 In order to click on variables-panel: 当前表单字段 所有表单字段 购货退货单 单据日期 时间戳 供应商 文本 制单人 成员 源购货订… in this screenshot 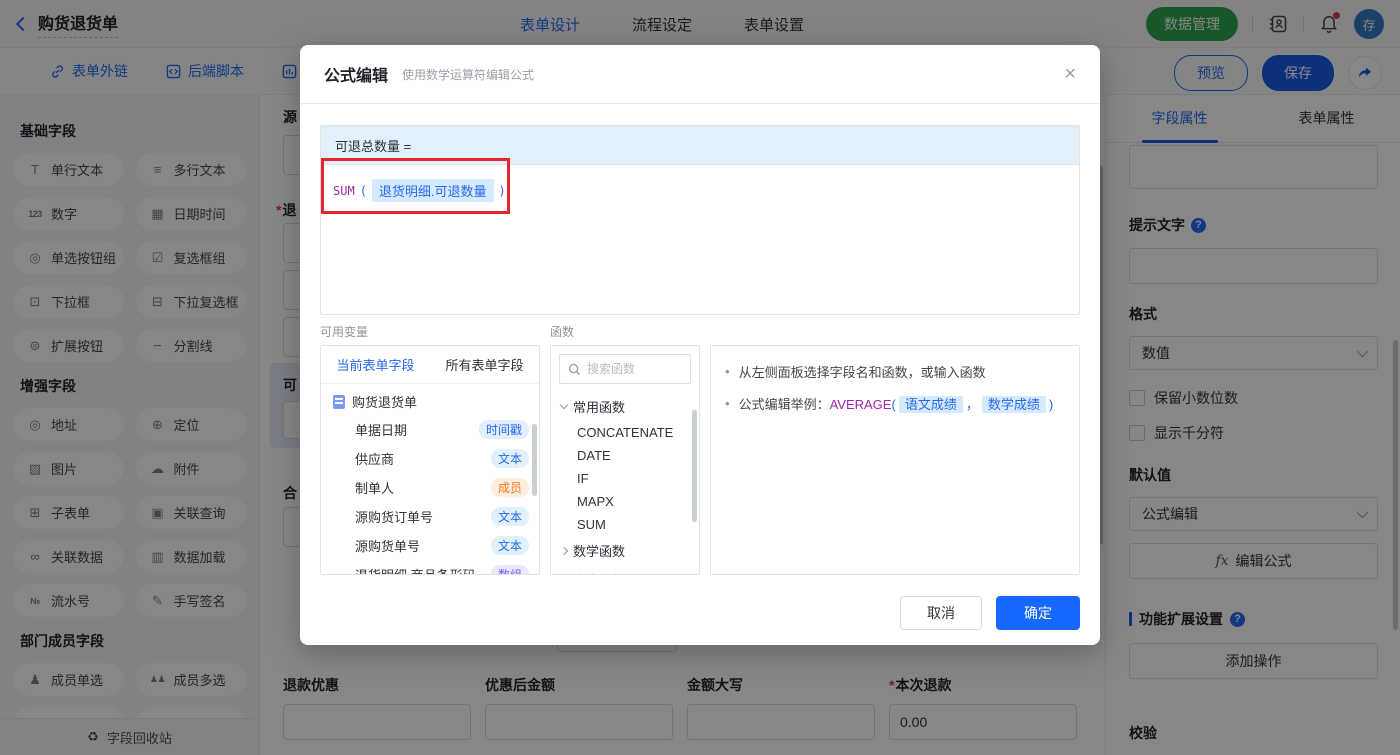, I will do `click(430, 460)`.